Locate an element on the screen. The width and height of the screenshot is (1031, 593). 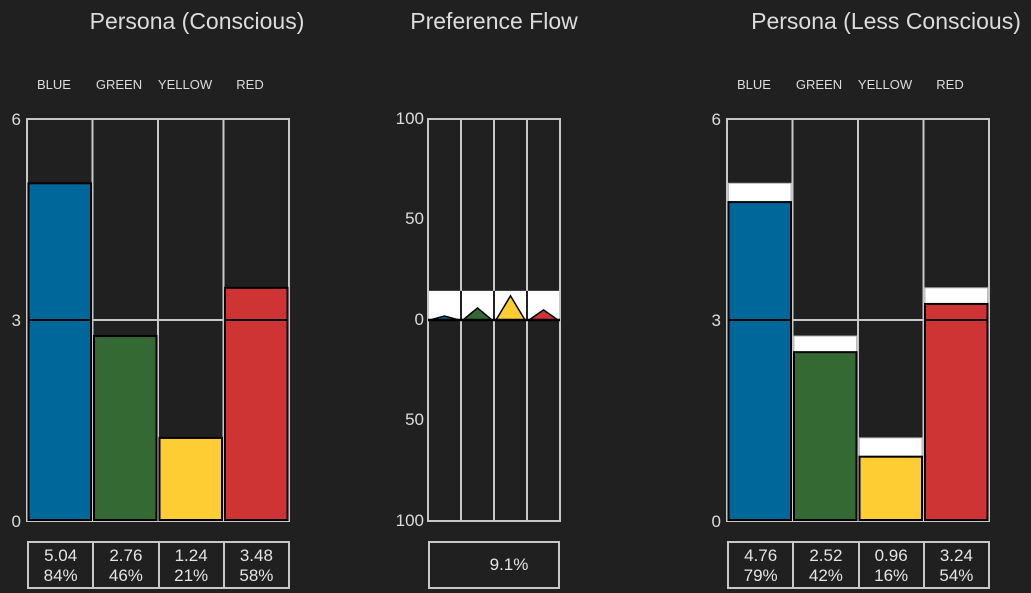
value-label: 1.24 is located at coordinates (191, 555).